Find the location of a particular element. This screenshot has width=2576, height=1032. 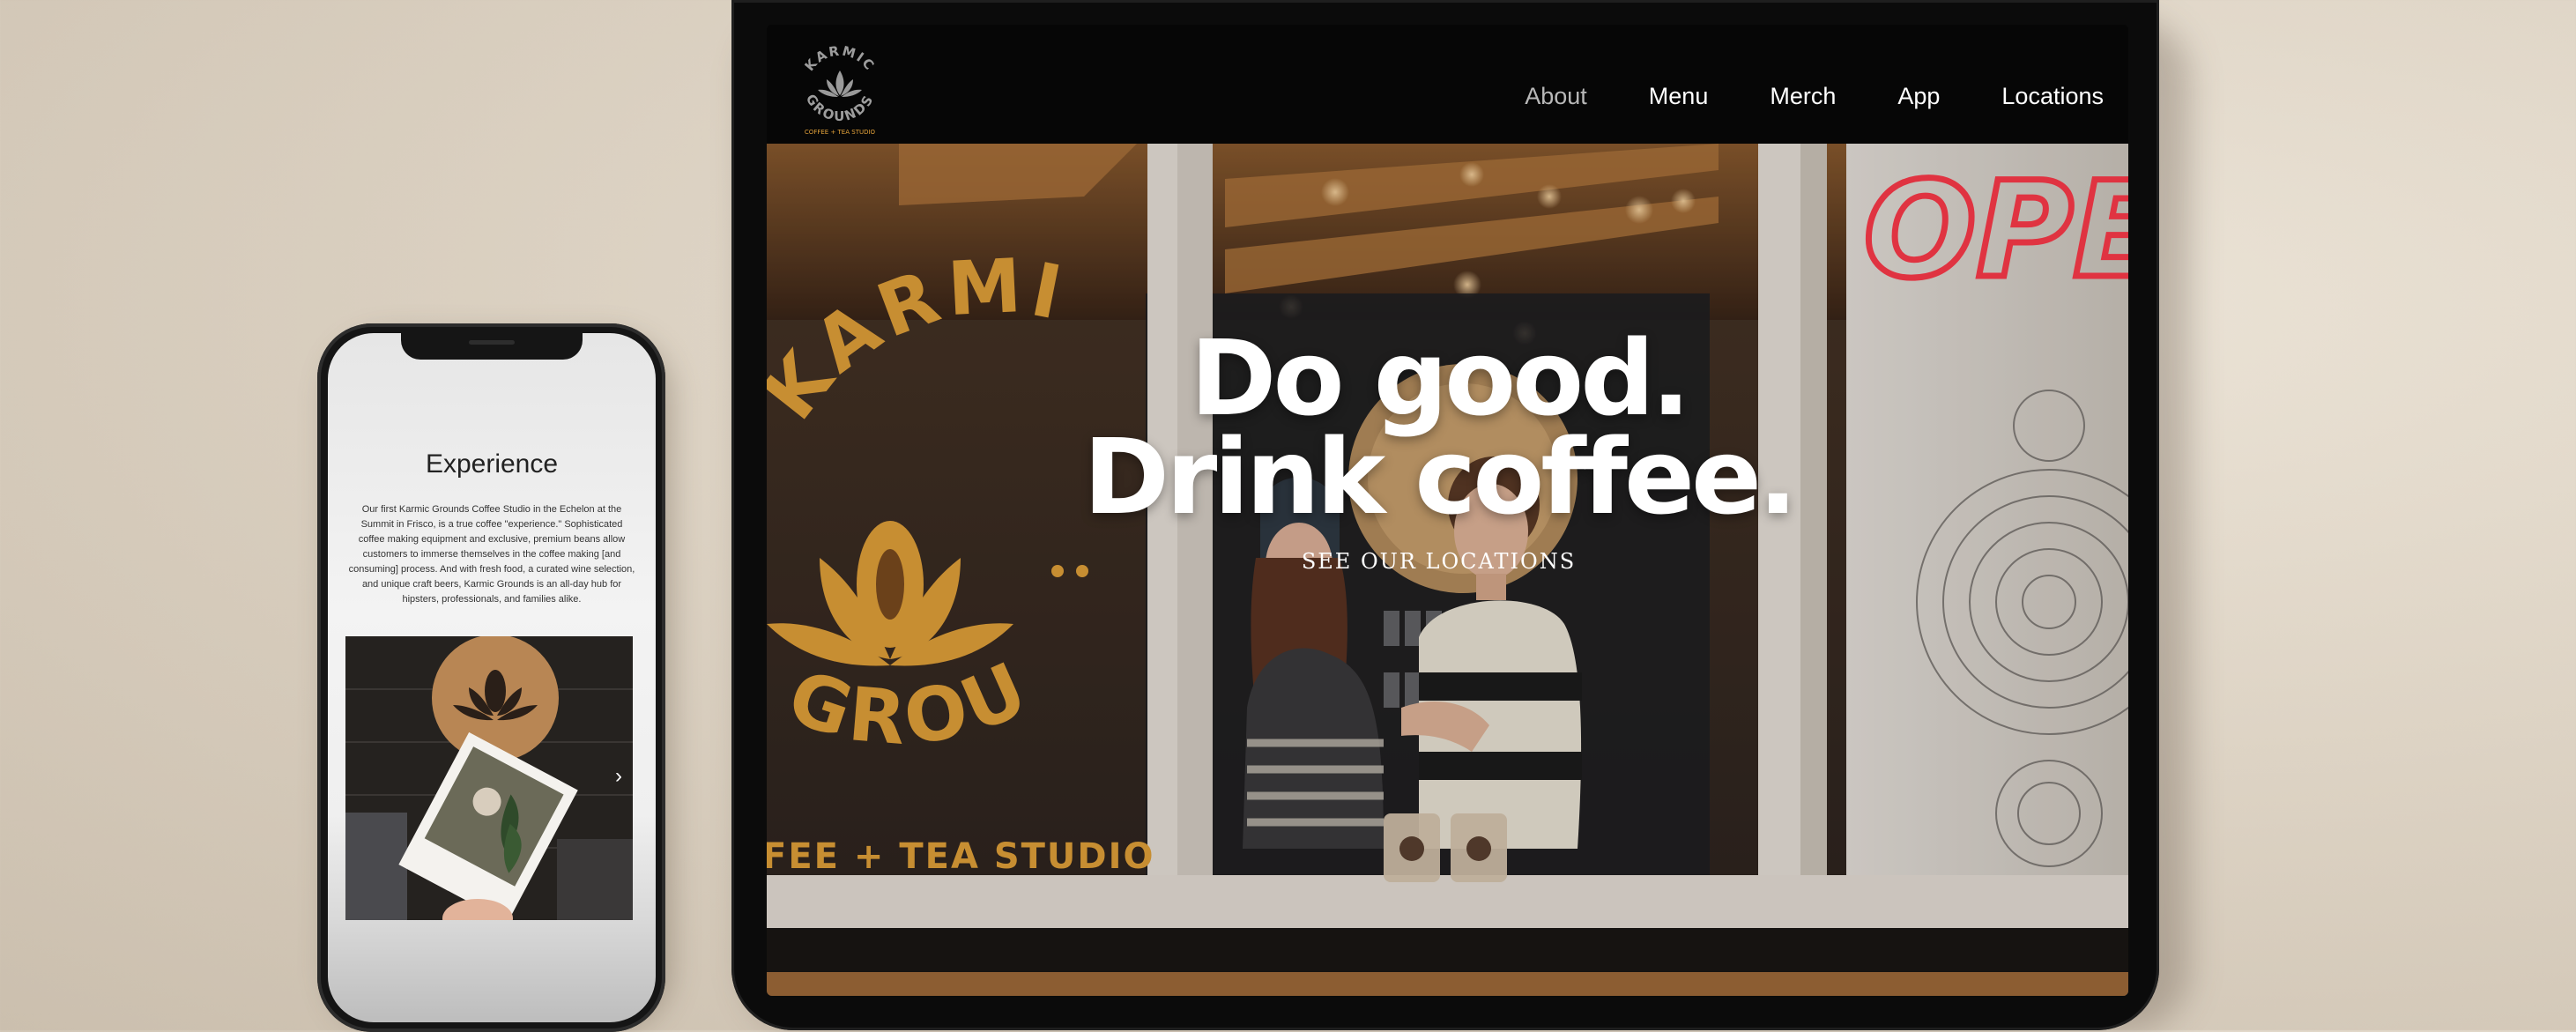

hero-headline-line2: Drink coffee. is located at coordinates (1440, 477).